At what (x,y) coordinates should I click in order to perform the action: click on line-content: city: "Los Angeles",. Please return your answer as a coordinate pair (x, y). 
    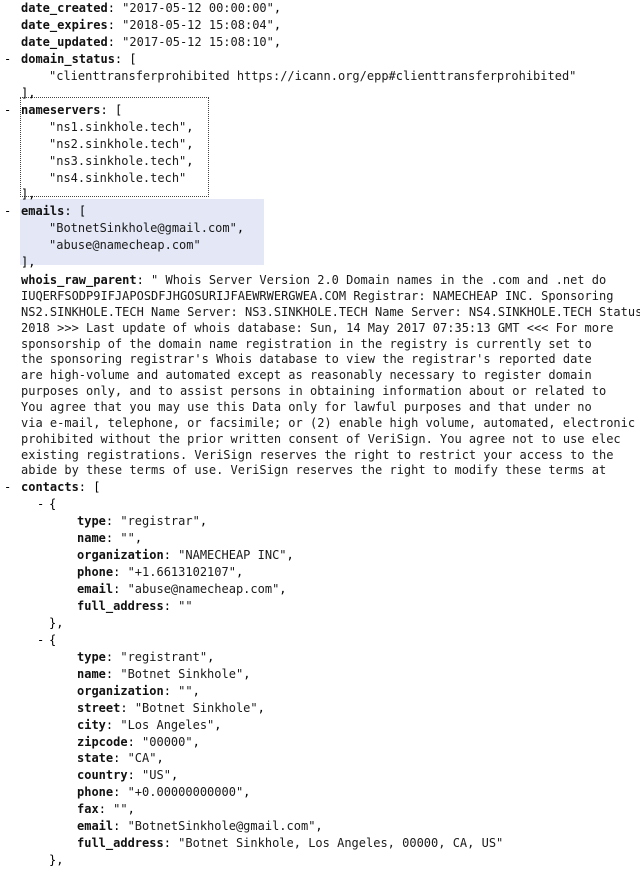
    Looking at the image, I should click on (149, 725).